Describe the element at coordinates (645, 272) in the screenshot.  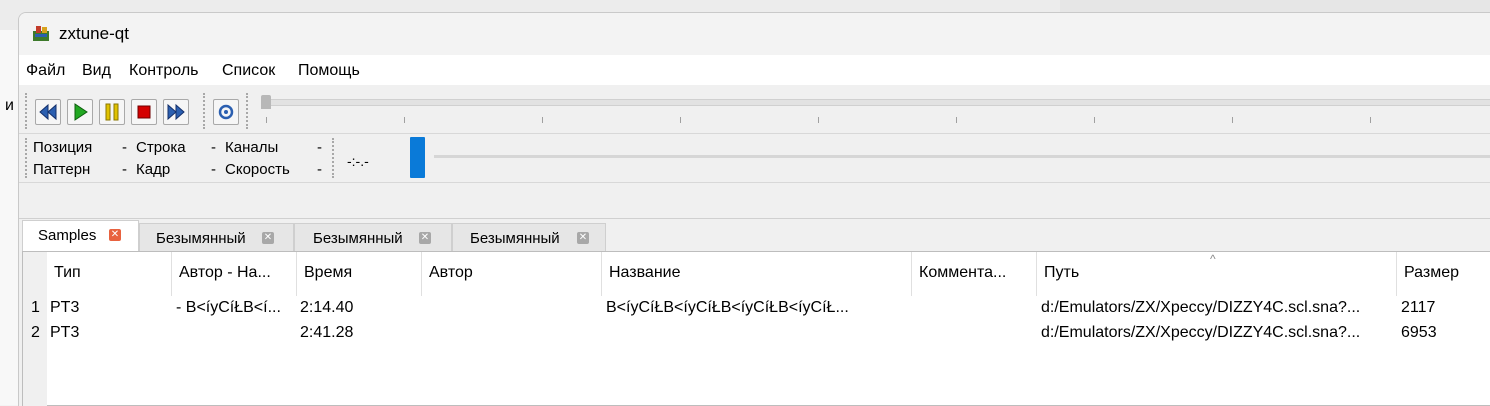
I see `column-header-label: Название` at that location.